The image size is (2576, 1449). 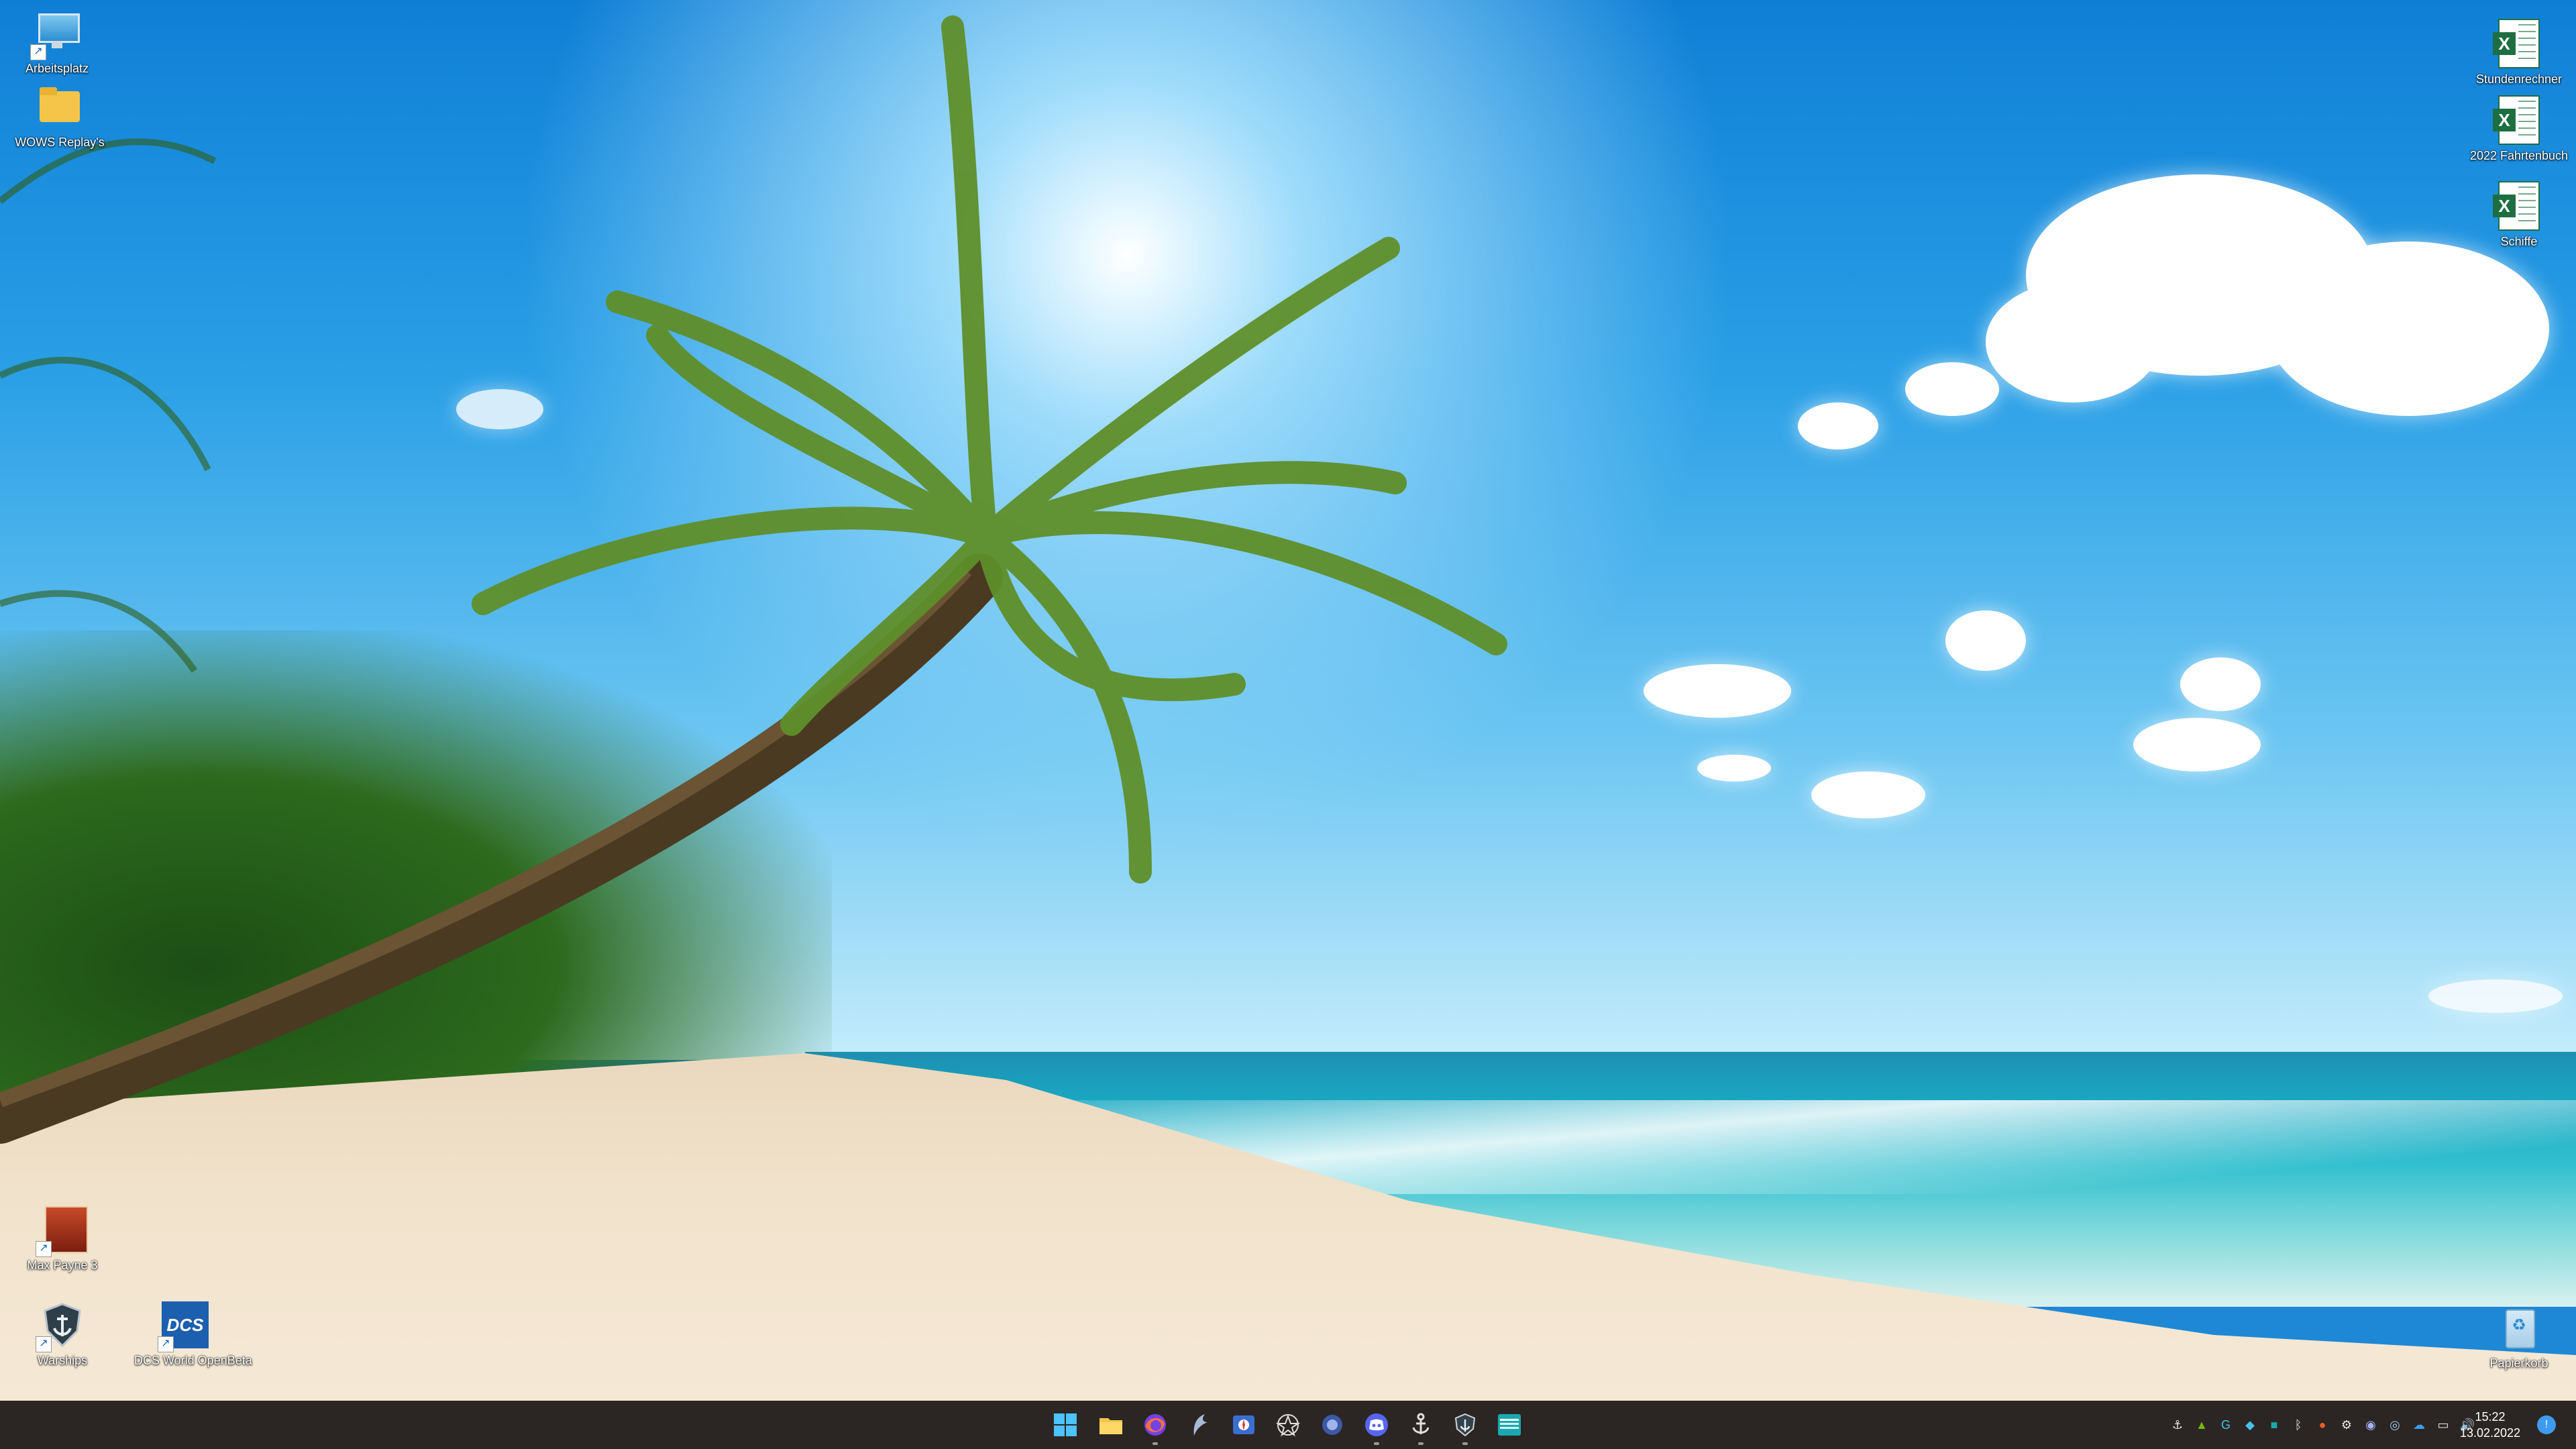 I want to click on firefox-icon, so click(x=1155, y=1425).